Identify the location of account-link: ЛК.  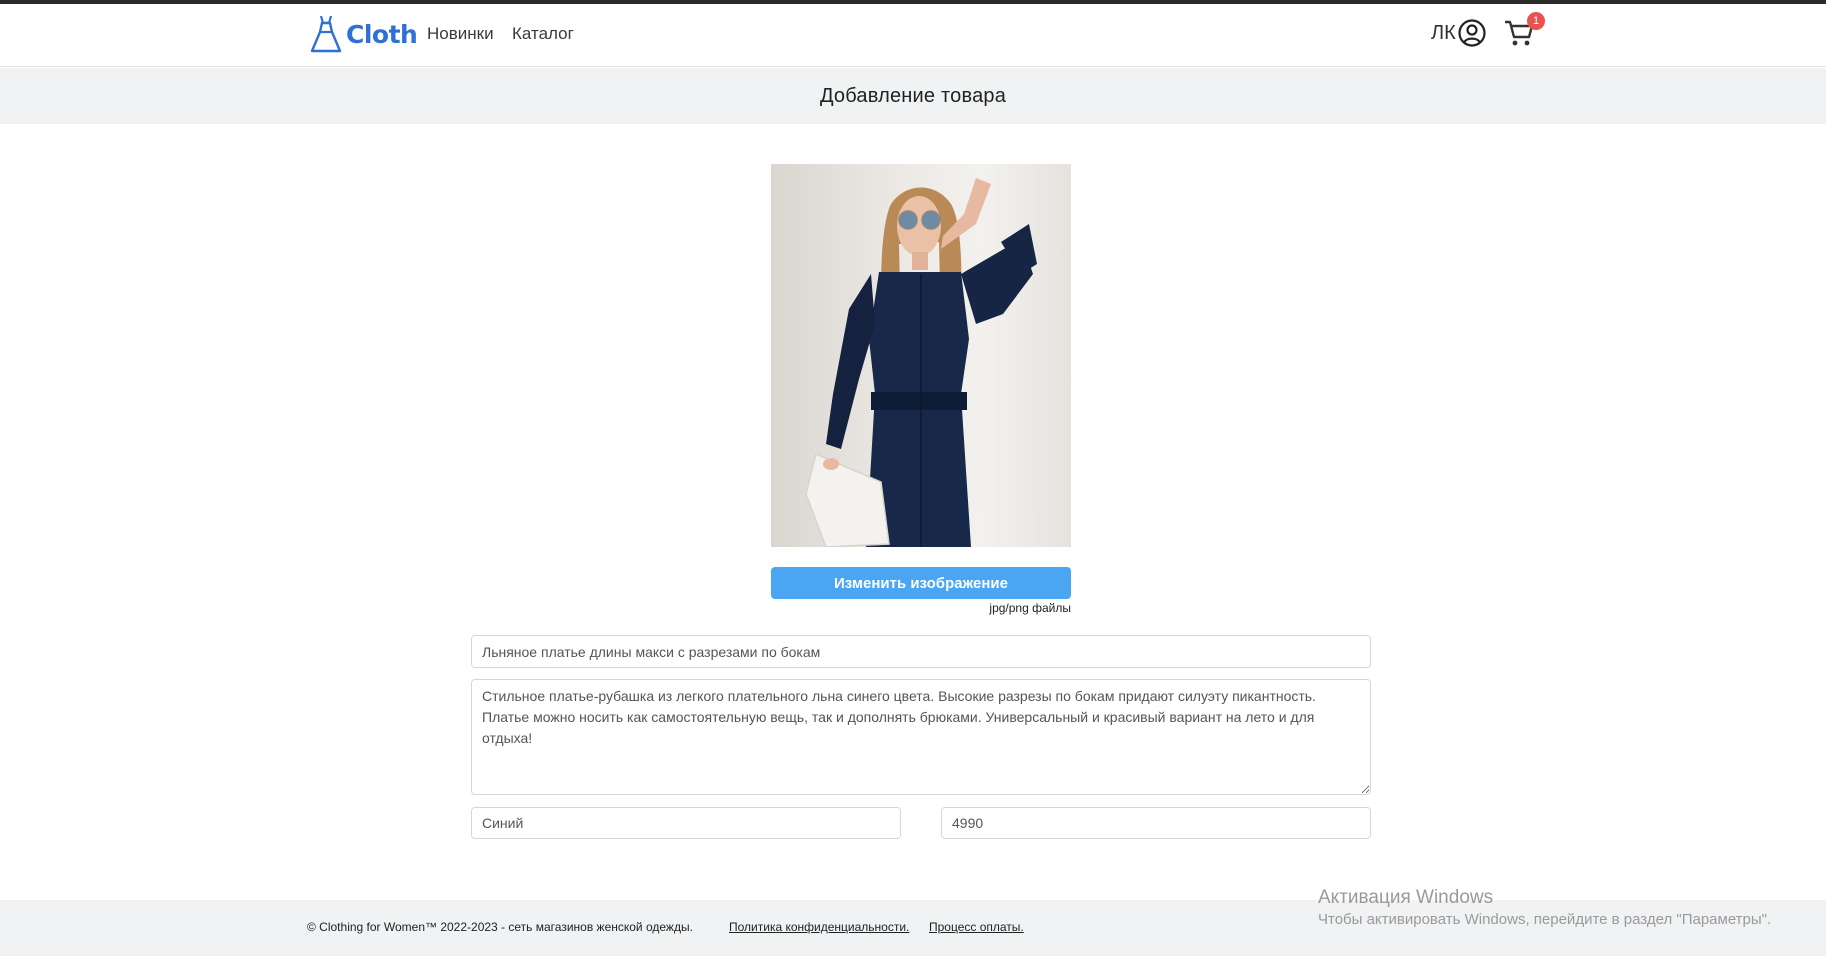
(1459, 33).